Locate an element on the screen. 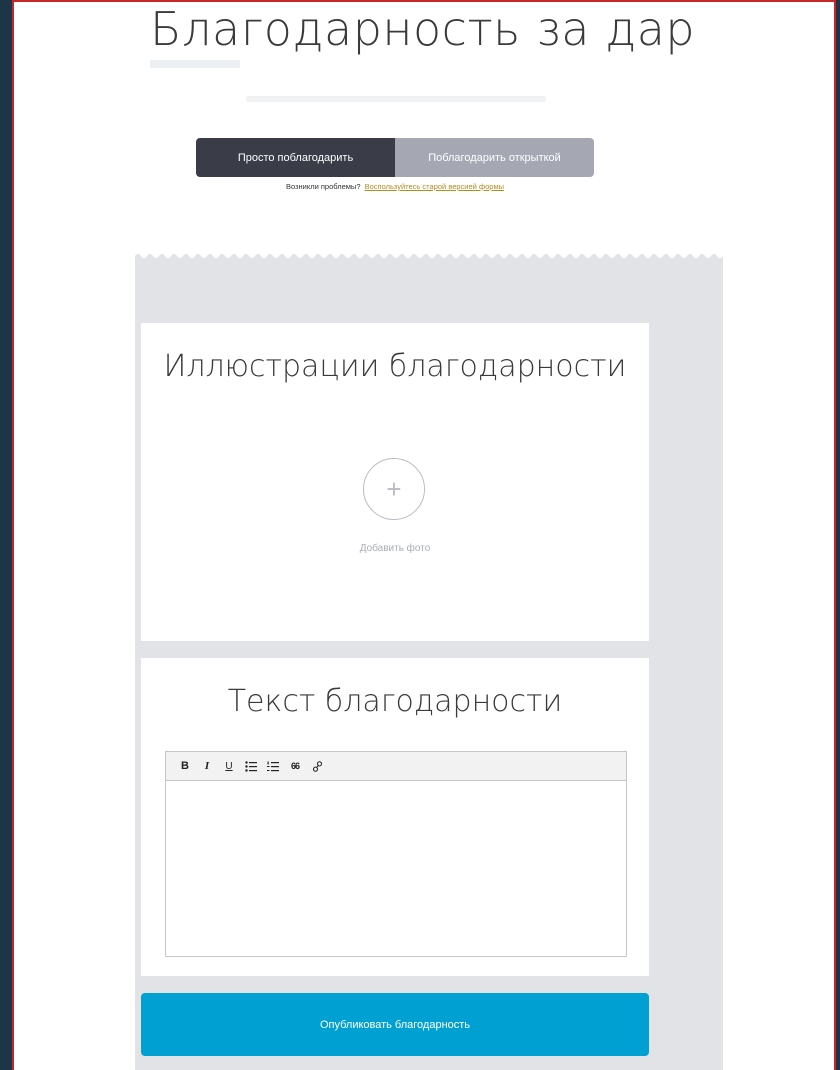  editor-toolbar: B I U 66 is located at coordinates (396, 766).